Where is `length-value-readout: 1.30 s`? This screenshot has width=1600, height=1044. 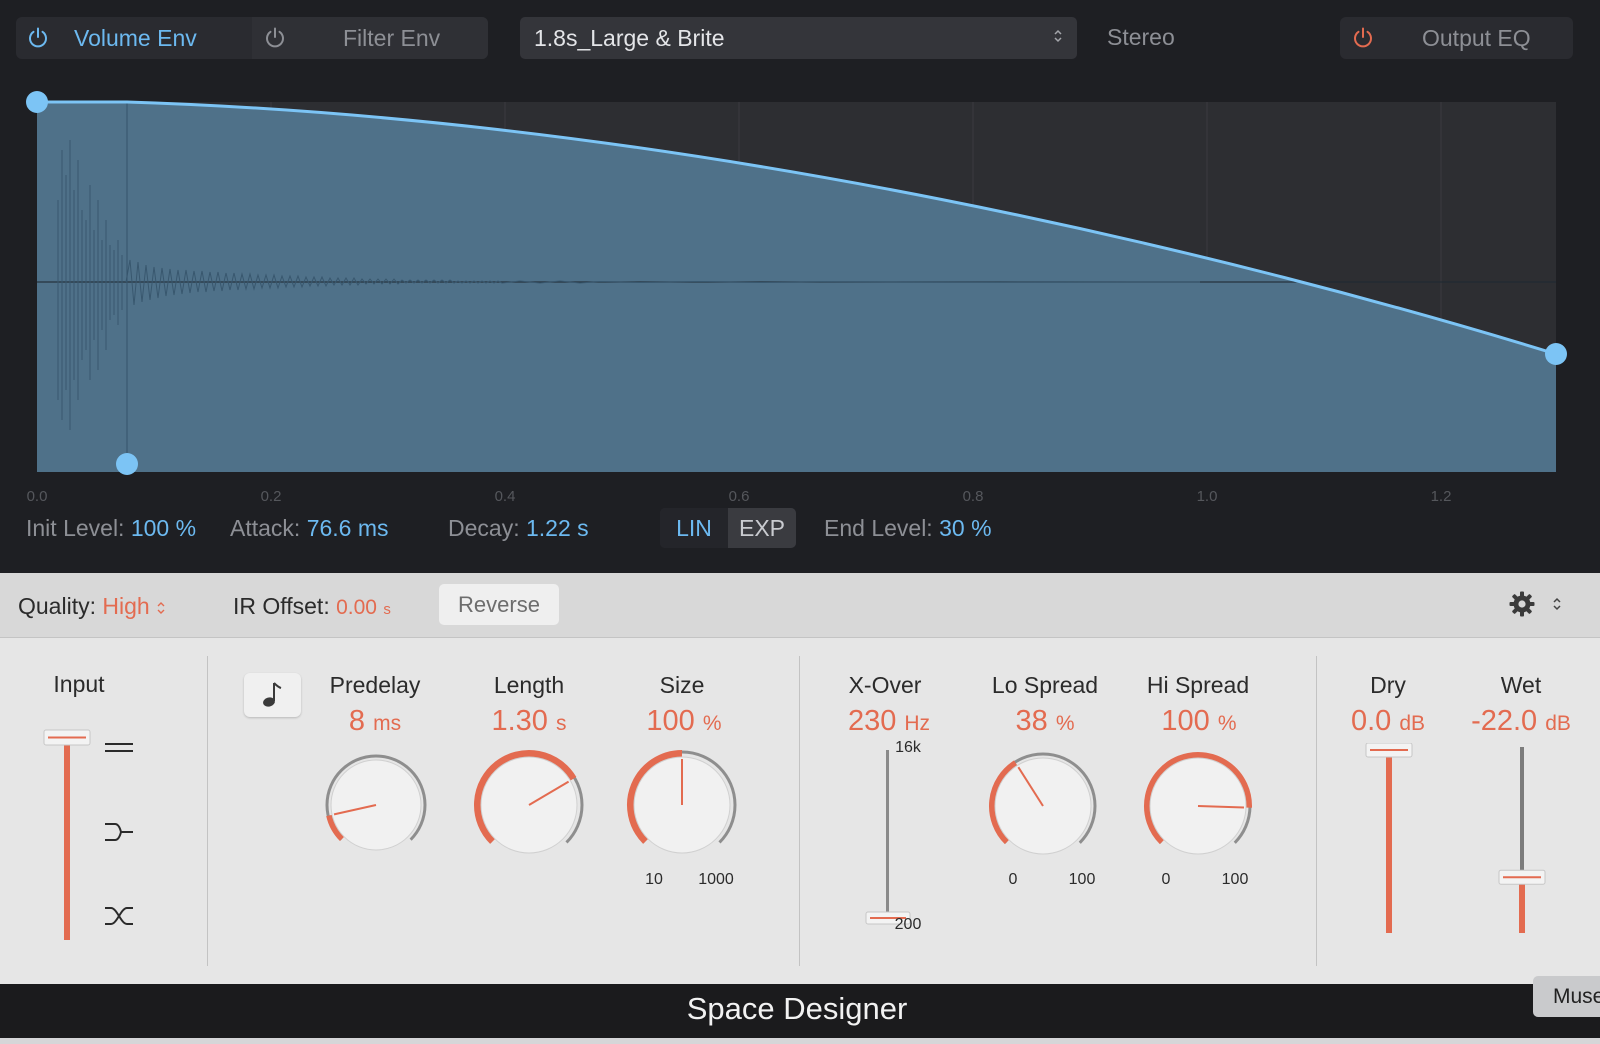 length-value-readout: 1.30 s is located at coordinates (528, 721).